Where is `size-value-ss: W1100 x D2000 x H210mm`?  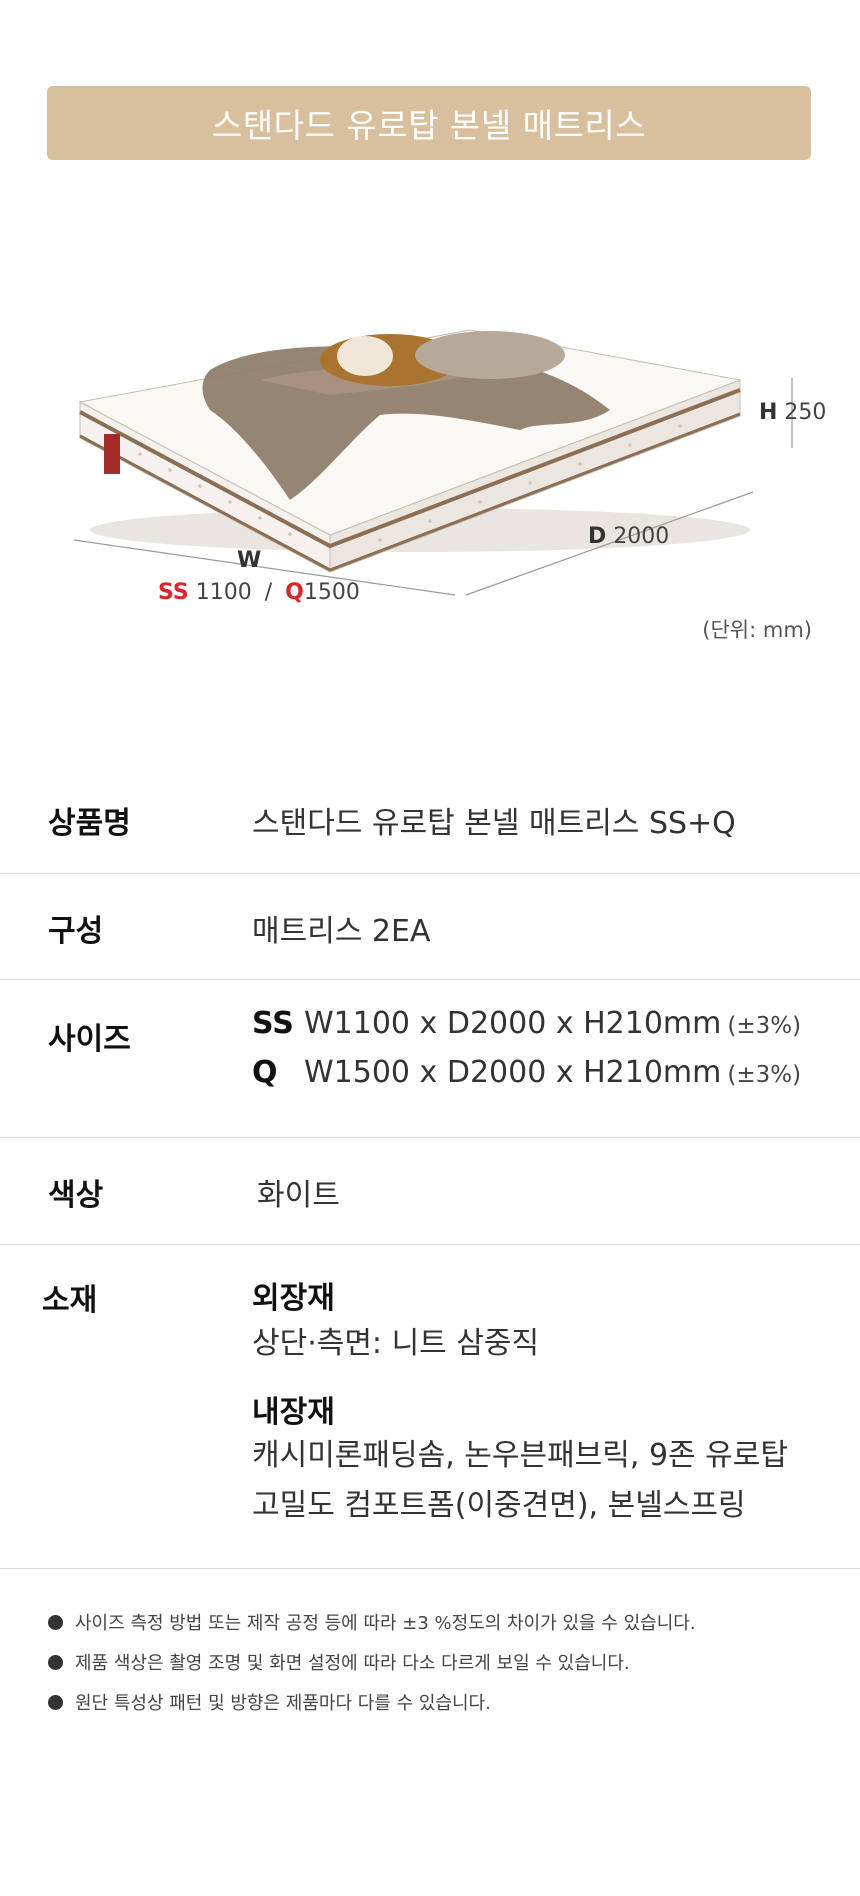
size-value-ss: W1100 x D2000 x H210mm is located at coordinates (513, 1023).